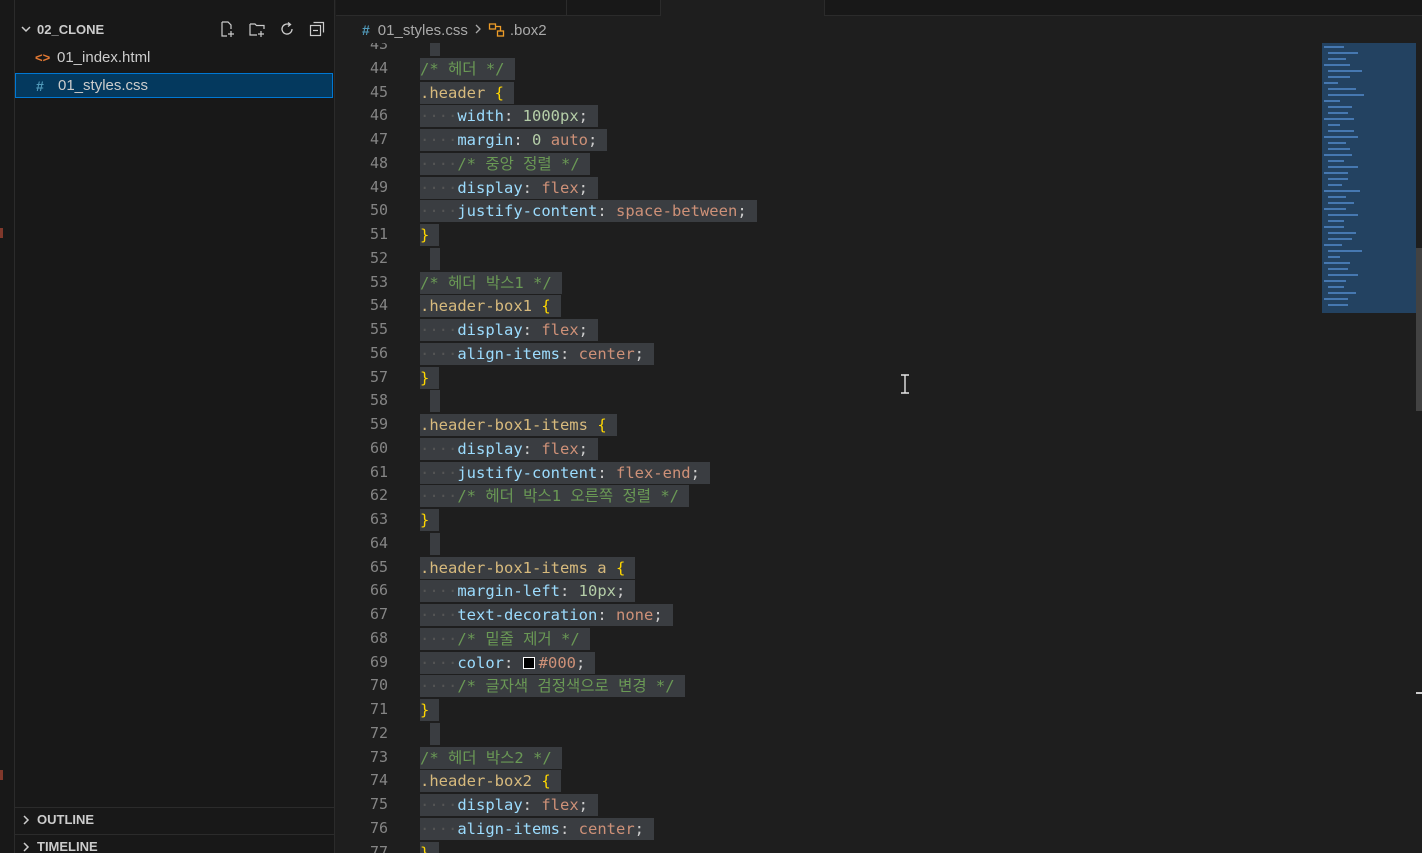 The height and width of the screenshot is (853, 1422). Describe the element at coordinates (103, 85) in the screenshot. I see `file-name: 01_styles.css` at that location.